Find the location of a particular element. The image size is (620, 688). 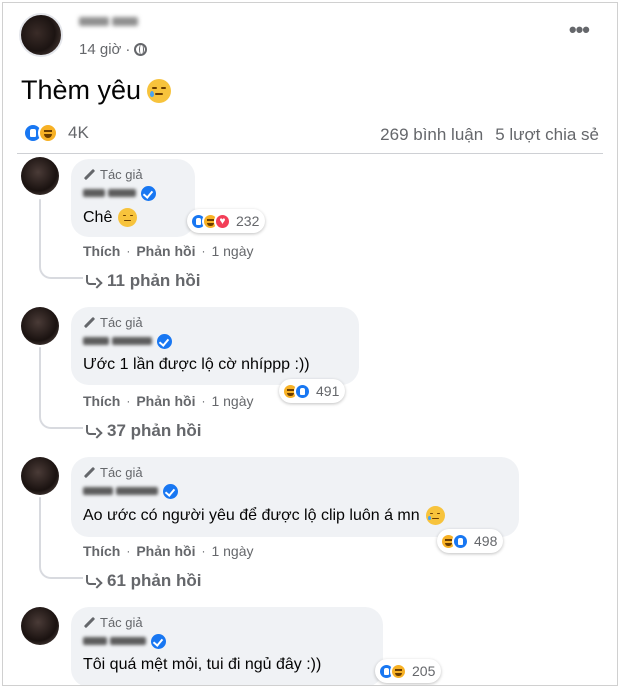

comment-text: Chê is located at coordinates (133, 217).